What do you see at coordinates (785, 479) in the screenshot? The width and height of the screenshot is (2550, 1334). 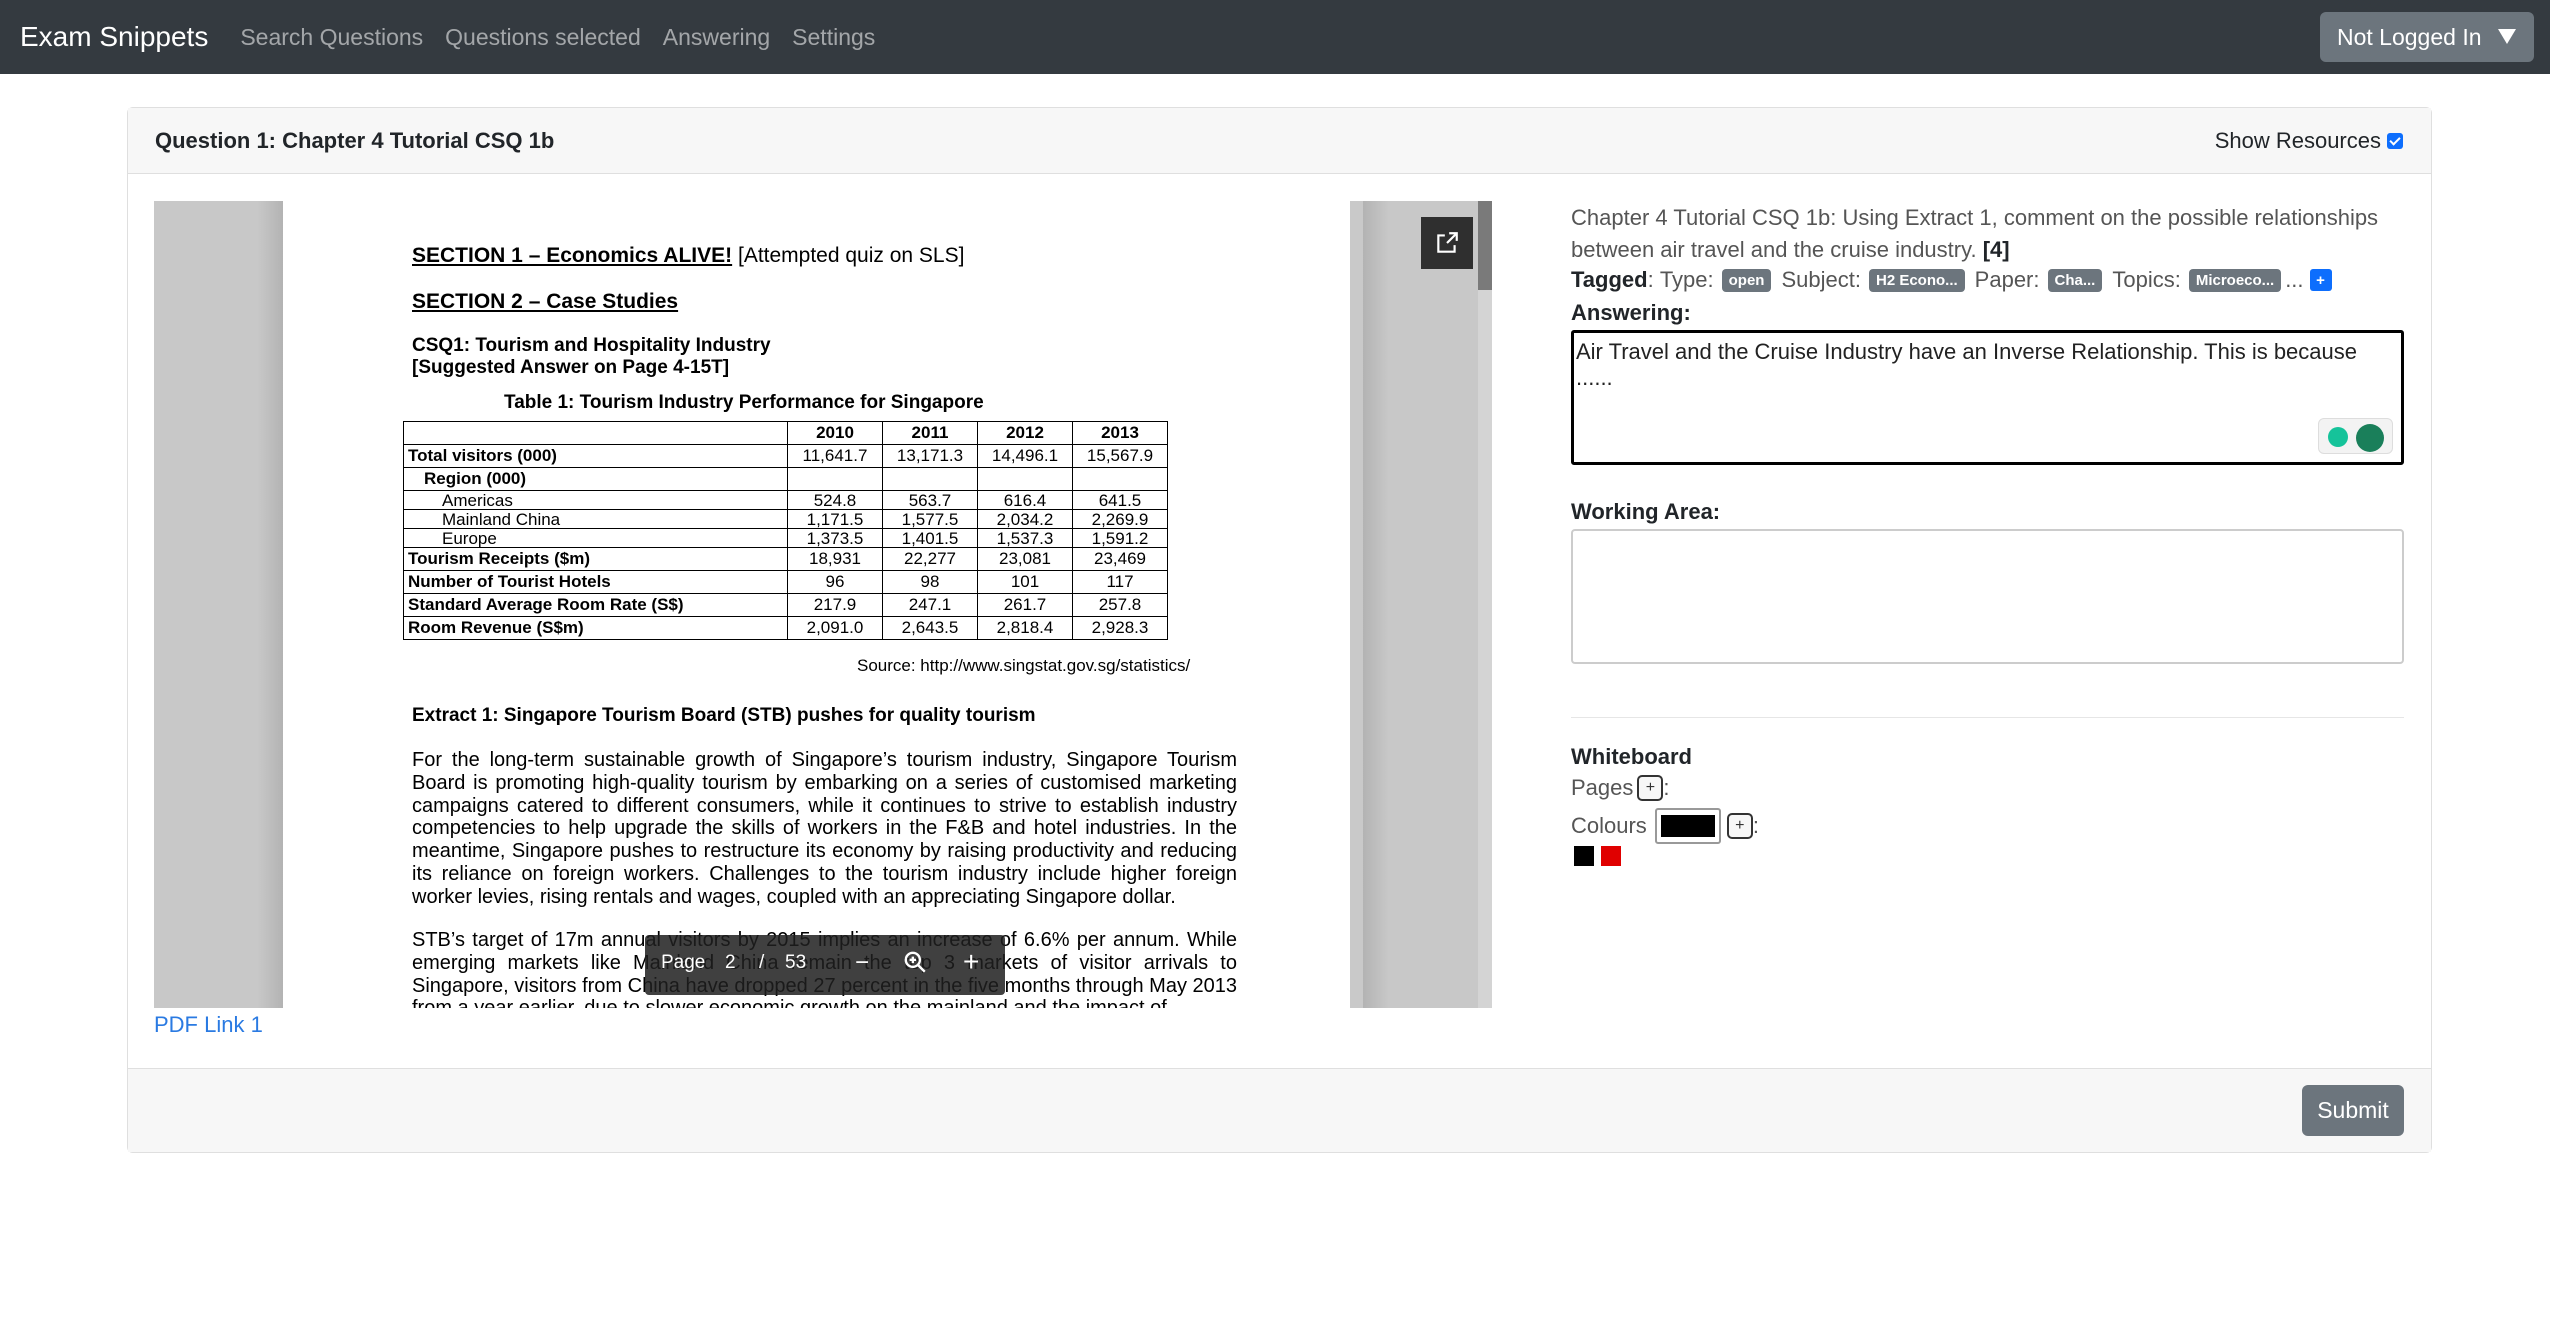 I see `table-row: Region (000)` at bounding box center [785, 479].